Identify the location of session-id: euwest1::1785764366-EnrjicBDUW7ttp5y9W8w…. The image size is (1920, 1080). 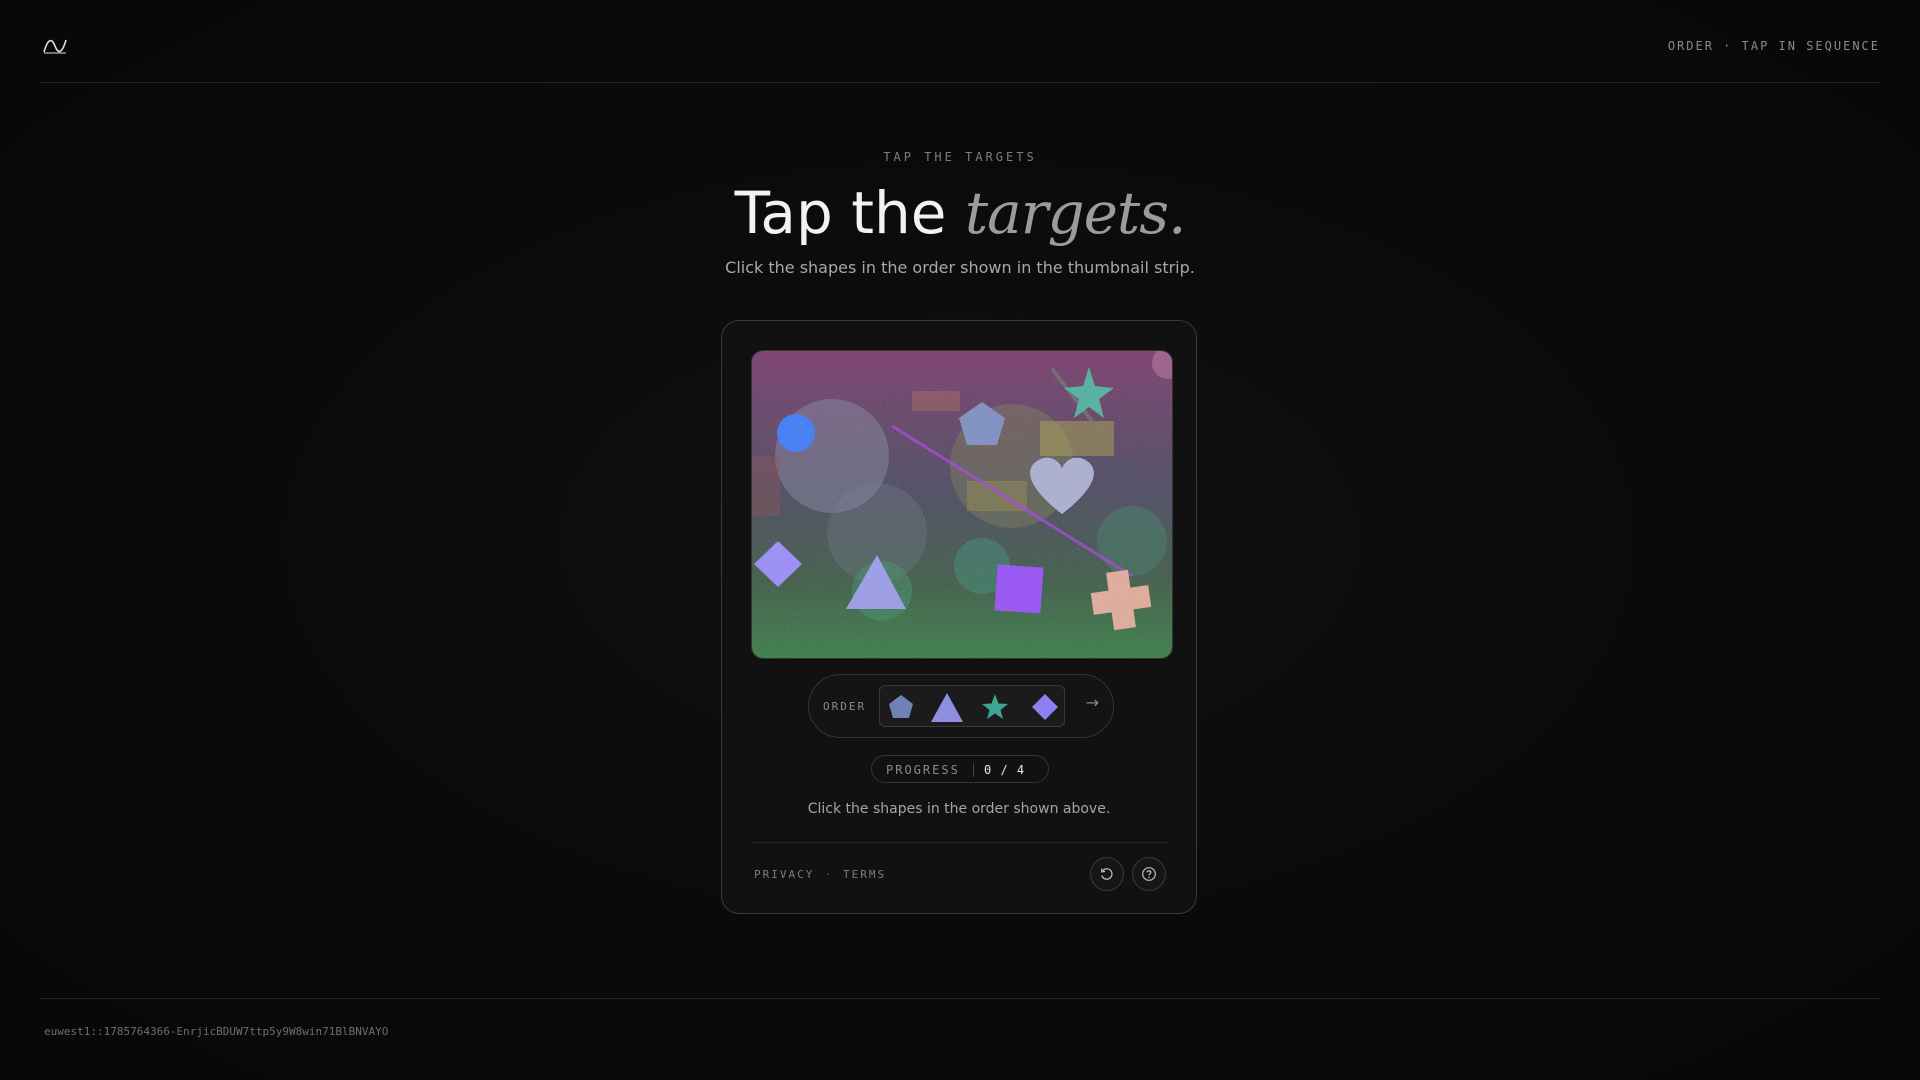
(216, 1031).